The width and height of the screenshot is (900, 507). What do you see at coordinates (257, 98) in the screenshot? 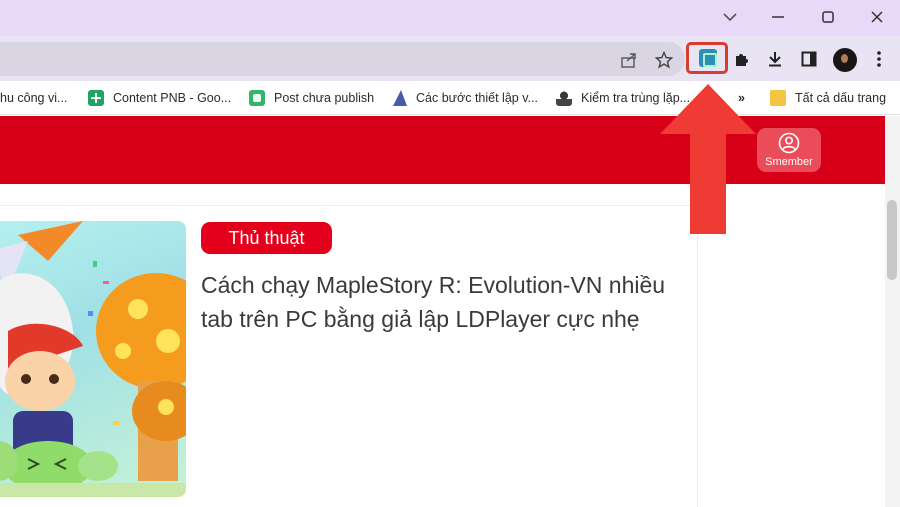
I see `green-square-icon` at bounding box center [257, 98].